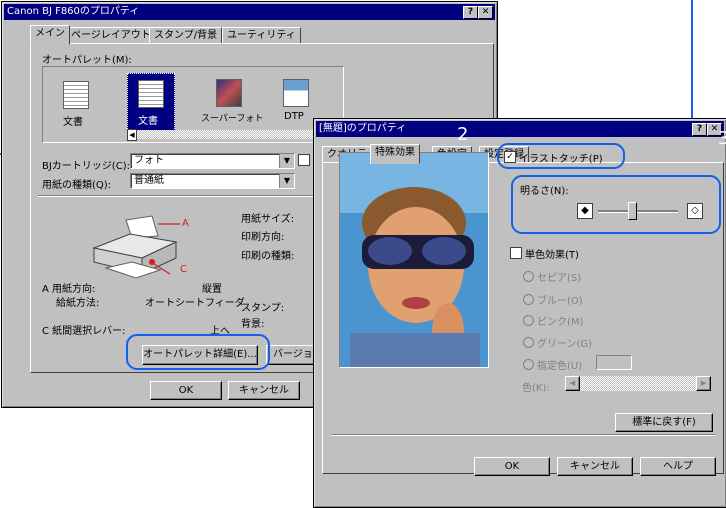 This screenshot has width=726, height=508. What do you see at coordinates (528, 299) in the screenshot?
I see `radio-blue` at bounding box center [528, 299].